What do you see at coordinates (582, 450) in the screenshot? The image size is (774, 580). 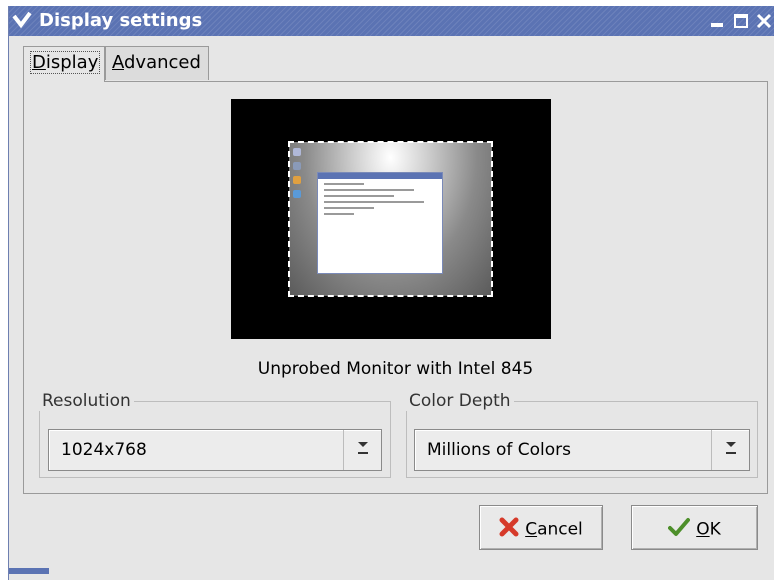 I see `color-depth-select: Millions of Colors` at bounding box center [582, 450].